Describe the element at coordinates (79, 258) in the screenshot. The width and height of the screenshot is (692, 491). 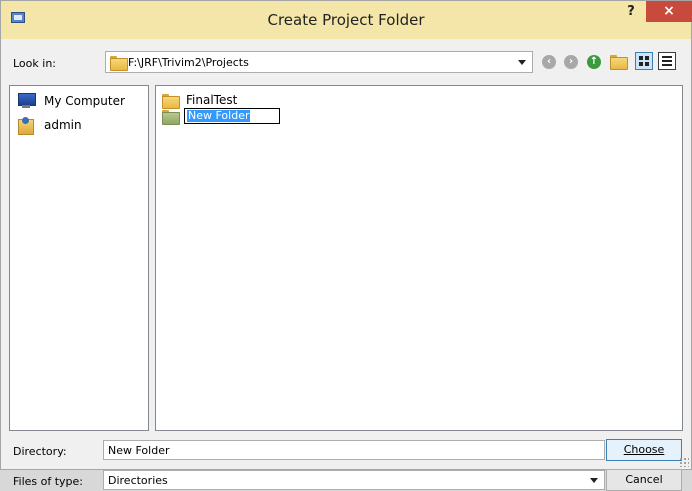
I see `places-sidebar: My Computer admin` at that location.